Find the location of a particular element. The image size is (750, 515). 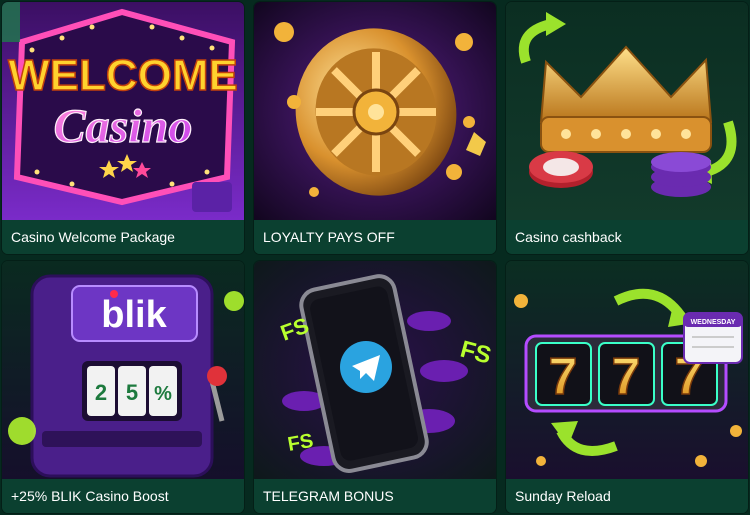

telegram-phone-art: FS FS FS is located at coordinates (375, 370).